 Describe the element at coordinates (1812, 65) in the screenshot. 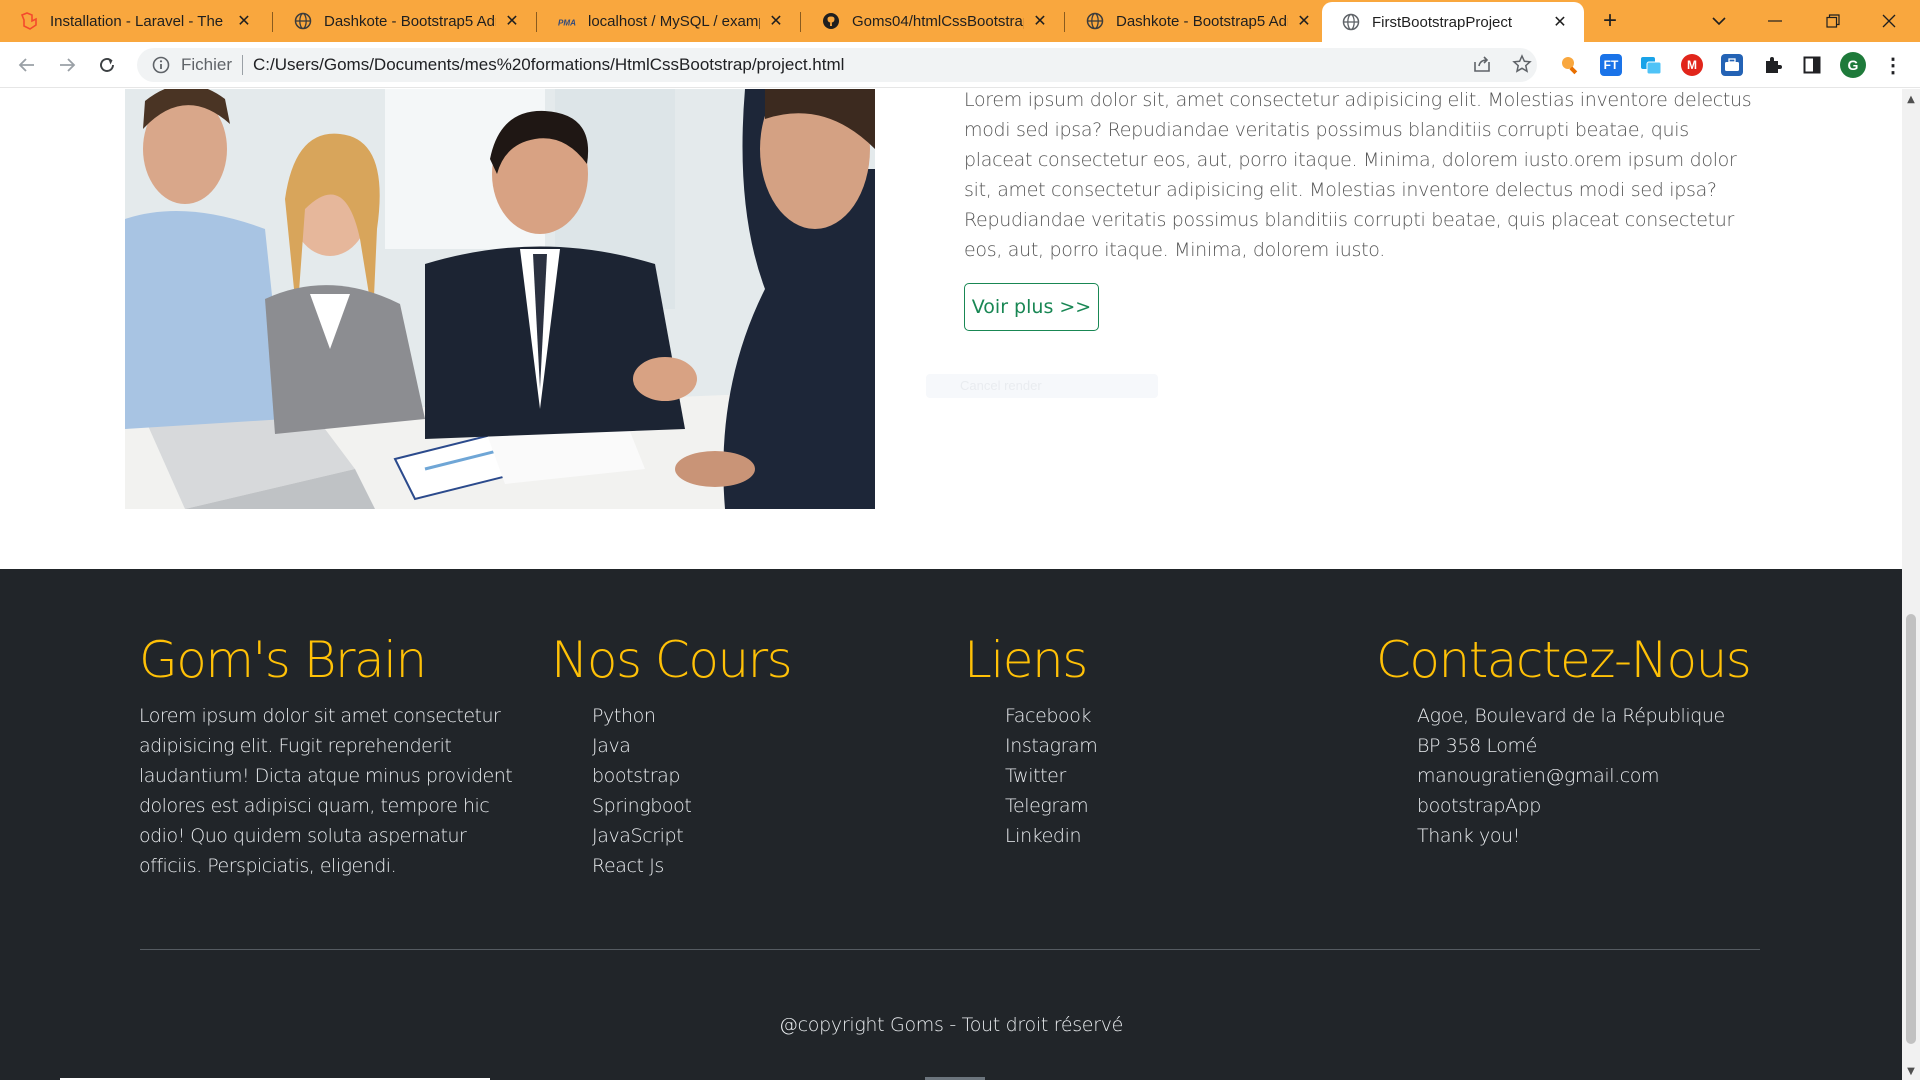

I see `side-panel-icon` at that location.